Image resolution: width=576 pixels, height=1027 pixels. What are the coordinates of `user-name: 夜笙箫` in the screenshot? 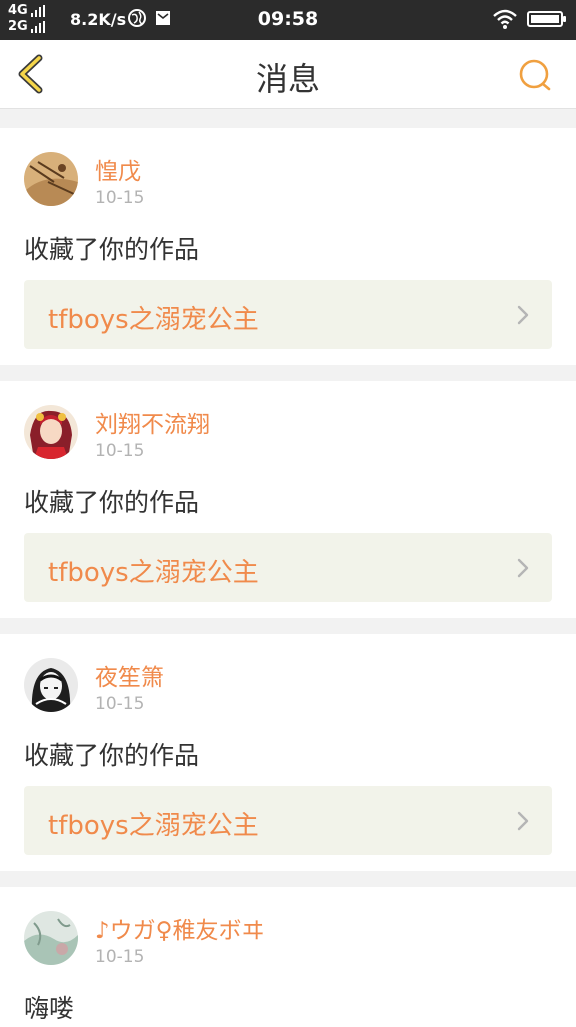 It's located at (129, 675).